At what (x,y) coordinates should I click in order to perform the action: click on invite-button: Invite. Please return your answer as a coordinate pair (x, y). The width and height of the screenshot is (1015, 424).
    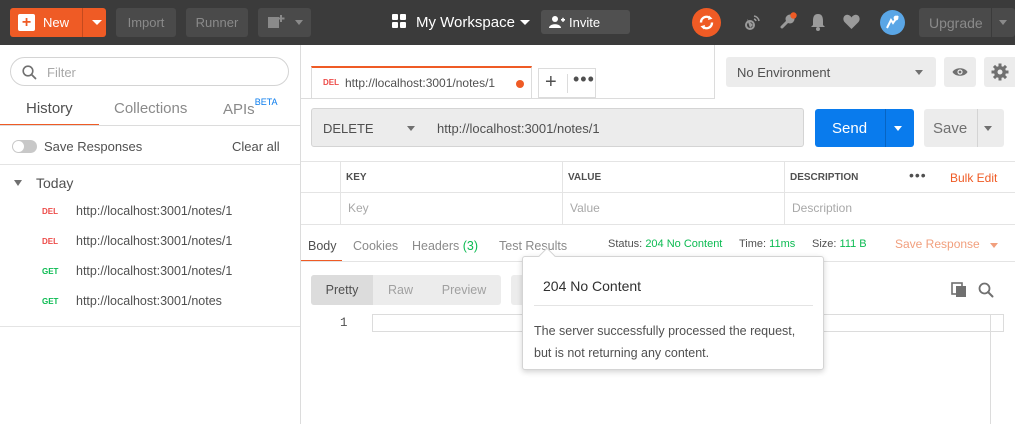
    Looking at the image, I should click on (585, 22).